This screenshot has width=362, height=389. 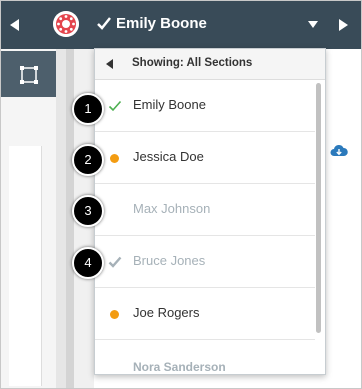 I want to click on student-option-name: Jessica Doe, so click(x=168, y=156).